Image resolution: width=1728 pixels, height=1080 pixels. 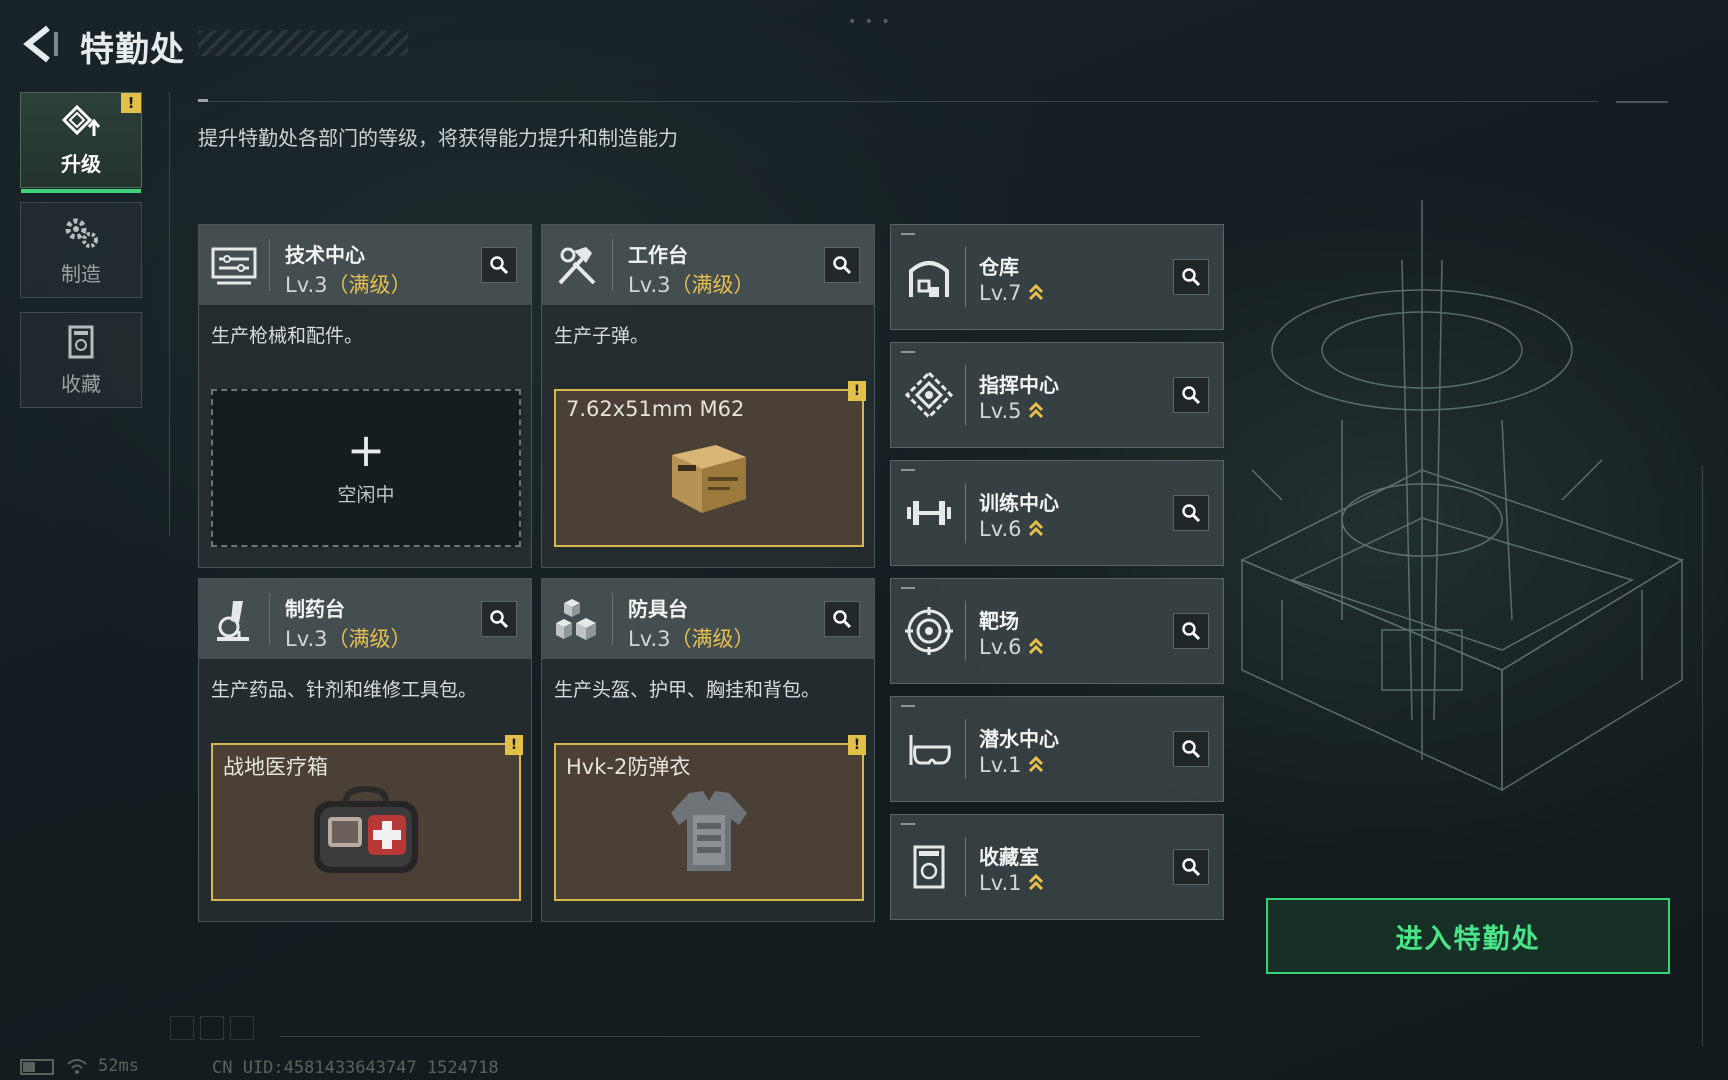 What do you see at coordinates (81, 360) in the screenshot?
I see `tab-collection: 收藏` at bounding box center [81, 360].